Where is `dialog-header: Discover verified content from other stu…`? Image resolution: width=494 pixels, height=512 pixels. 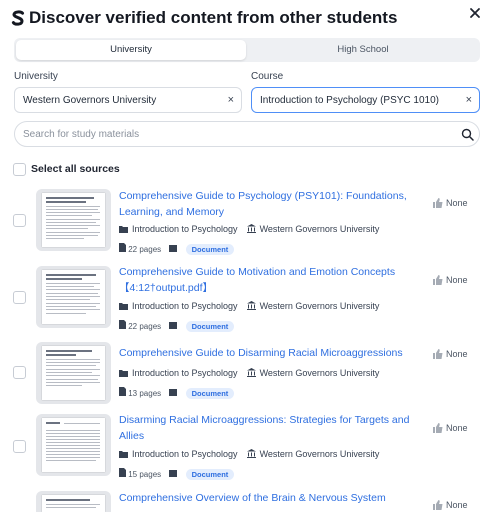 dialog-header: Discover verified content from other stu… is located at coordinates (247, 18).